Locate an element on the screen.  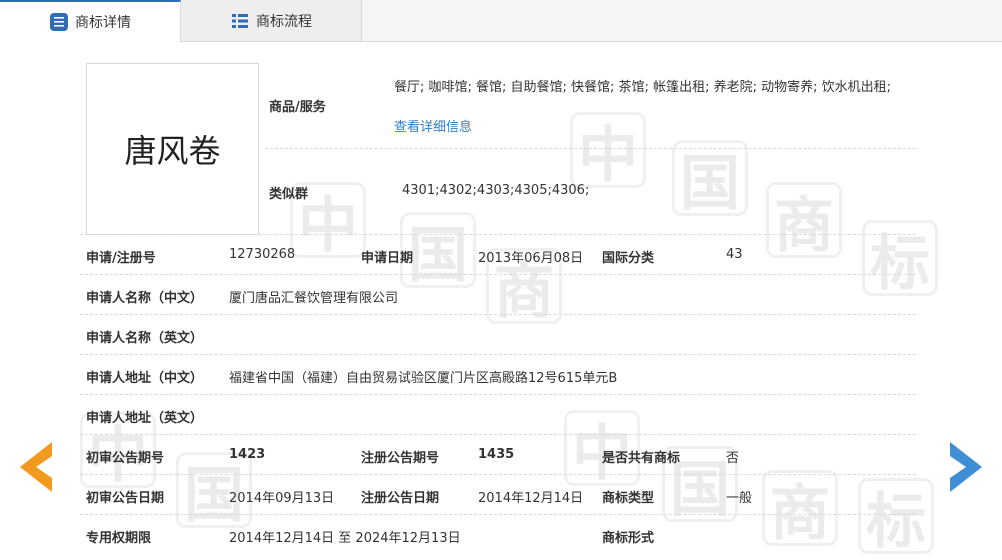
list-icon is located at coordinates (240, 21).